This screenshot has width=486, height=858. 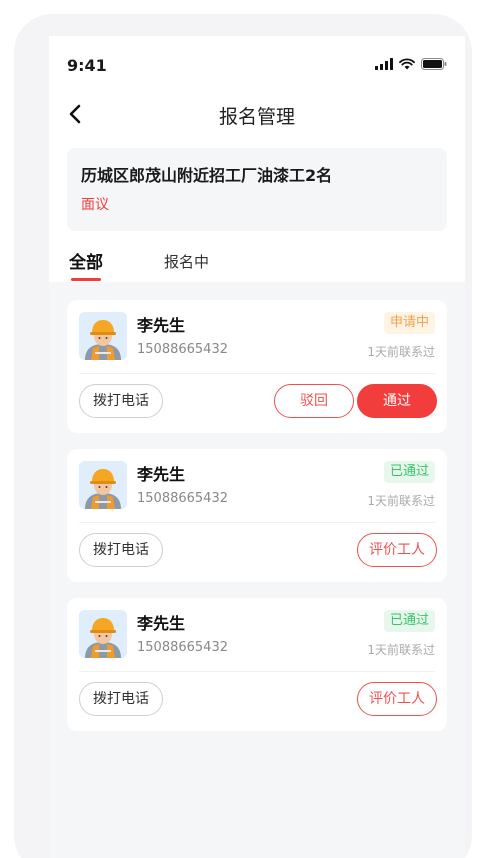 I want to click on status-badge: 申请中, so click(x=409, y=323).